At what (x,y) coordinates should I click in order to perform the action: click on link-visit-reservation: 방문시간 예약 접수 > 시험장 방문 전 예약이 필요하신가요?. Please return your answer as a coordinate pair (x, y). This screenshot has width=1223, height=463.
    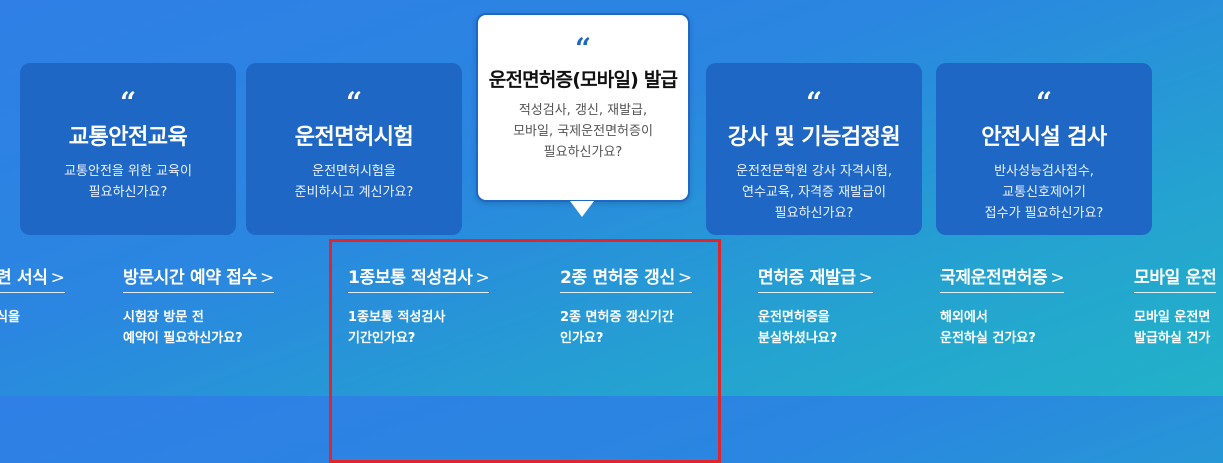
    Looking at the image, I should click on (198, 306).